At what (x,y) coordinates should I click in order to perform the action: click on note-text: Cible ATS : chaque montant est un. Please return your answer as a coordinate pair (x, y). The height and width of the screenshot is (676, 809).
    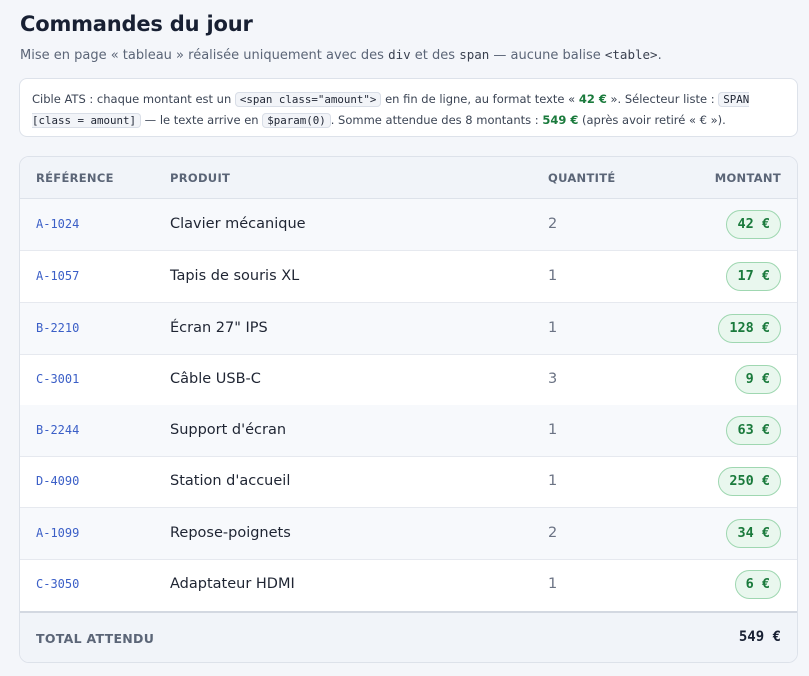
    Looking at the image, I should click on (133, 99).